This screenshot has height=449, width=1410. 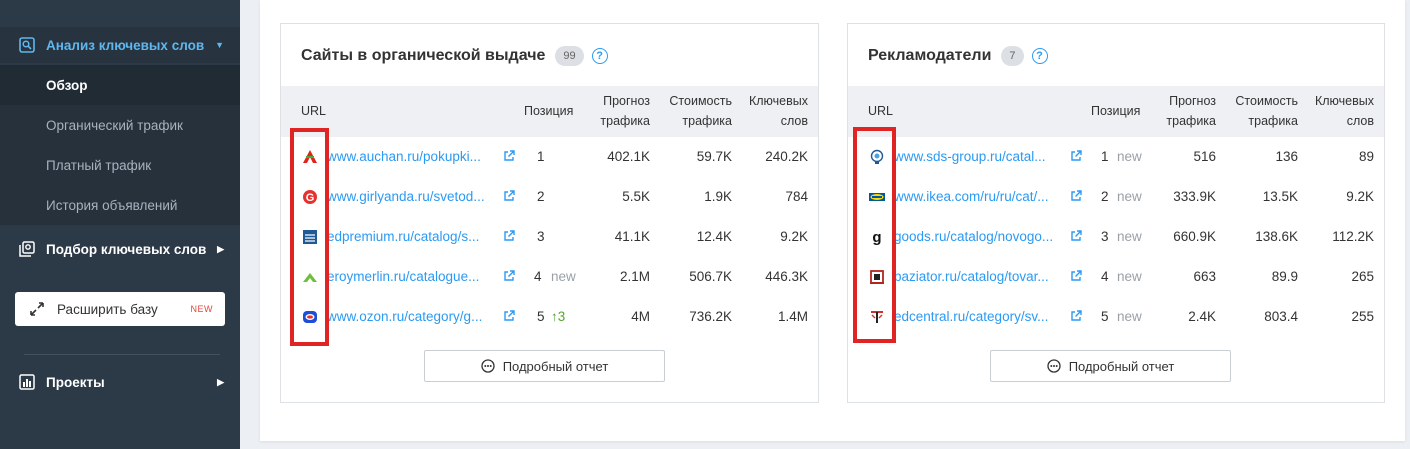 I want to click on advertisers-report-button: Подробный отчет, so click(x=1110, y=366).